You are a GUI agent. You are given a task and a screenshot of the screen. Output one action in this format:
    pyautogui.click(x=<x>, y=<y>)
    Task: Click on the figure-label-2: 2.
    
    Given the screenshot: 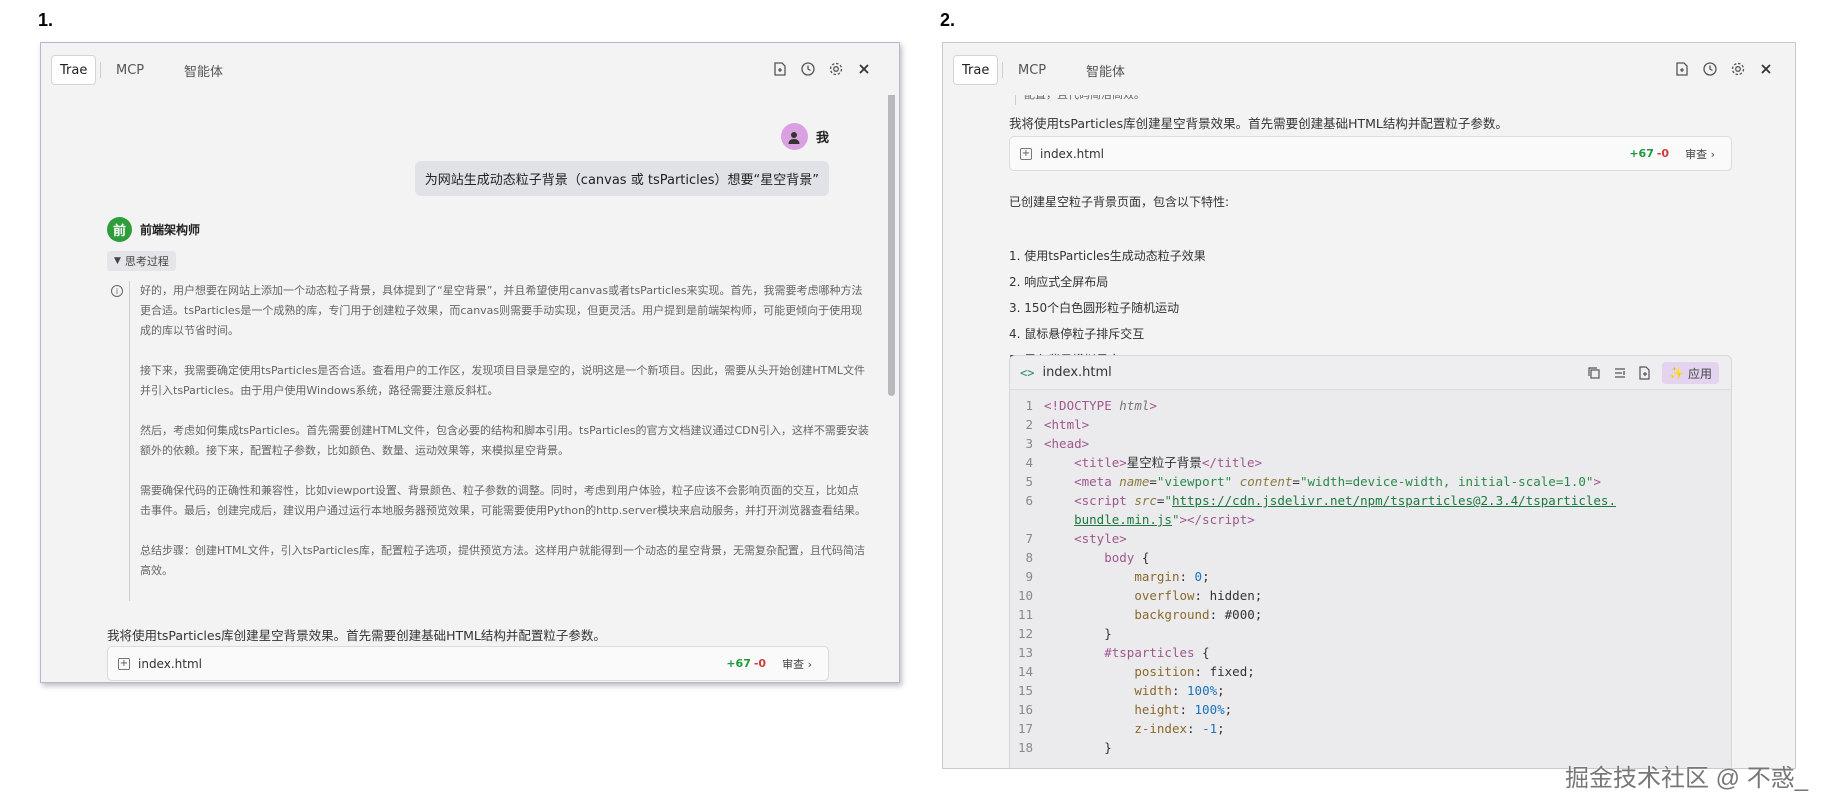 What is the action you would take?
    pyautogui.click(x=948, y=20)
    